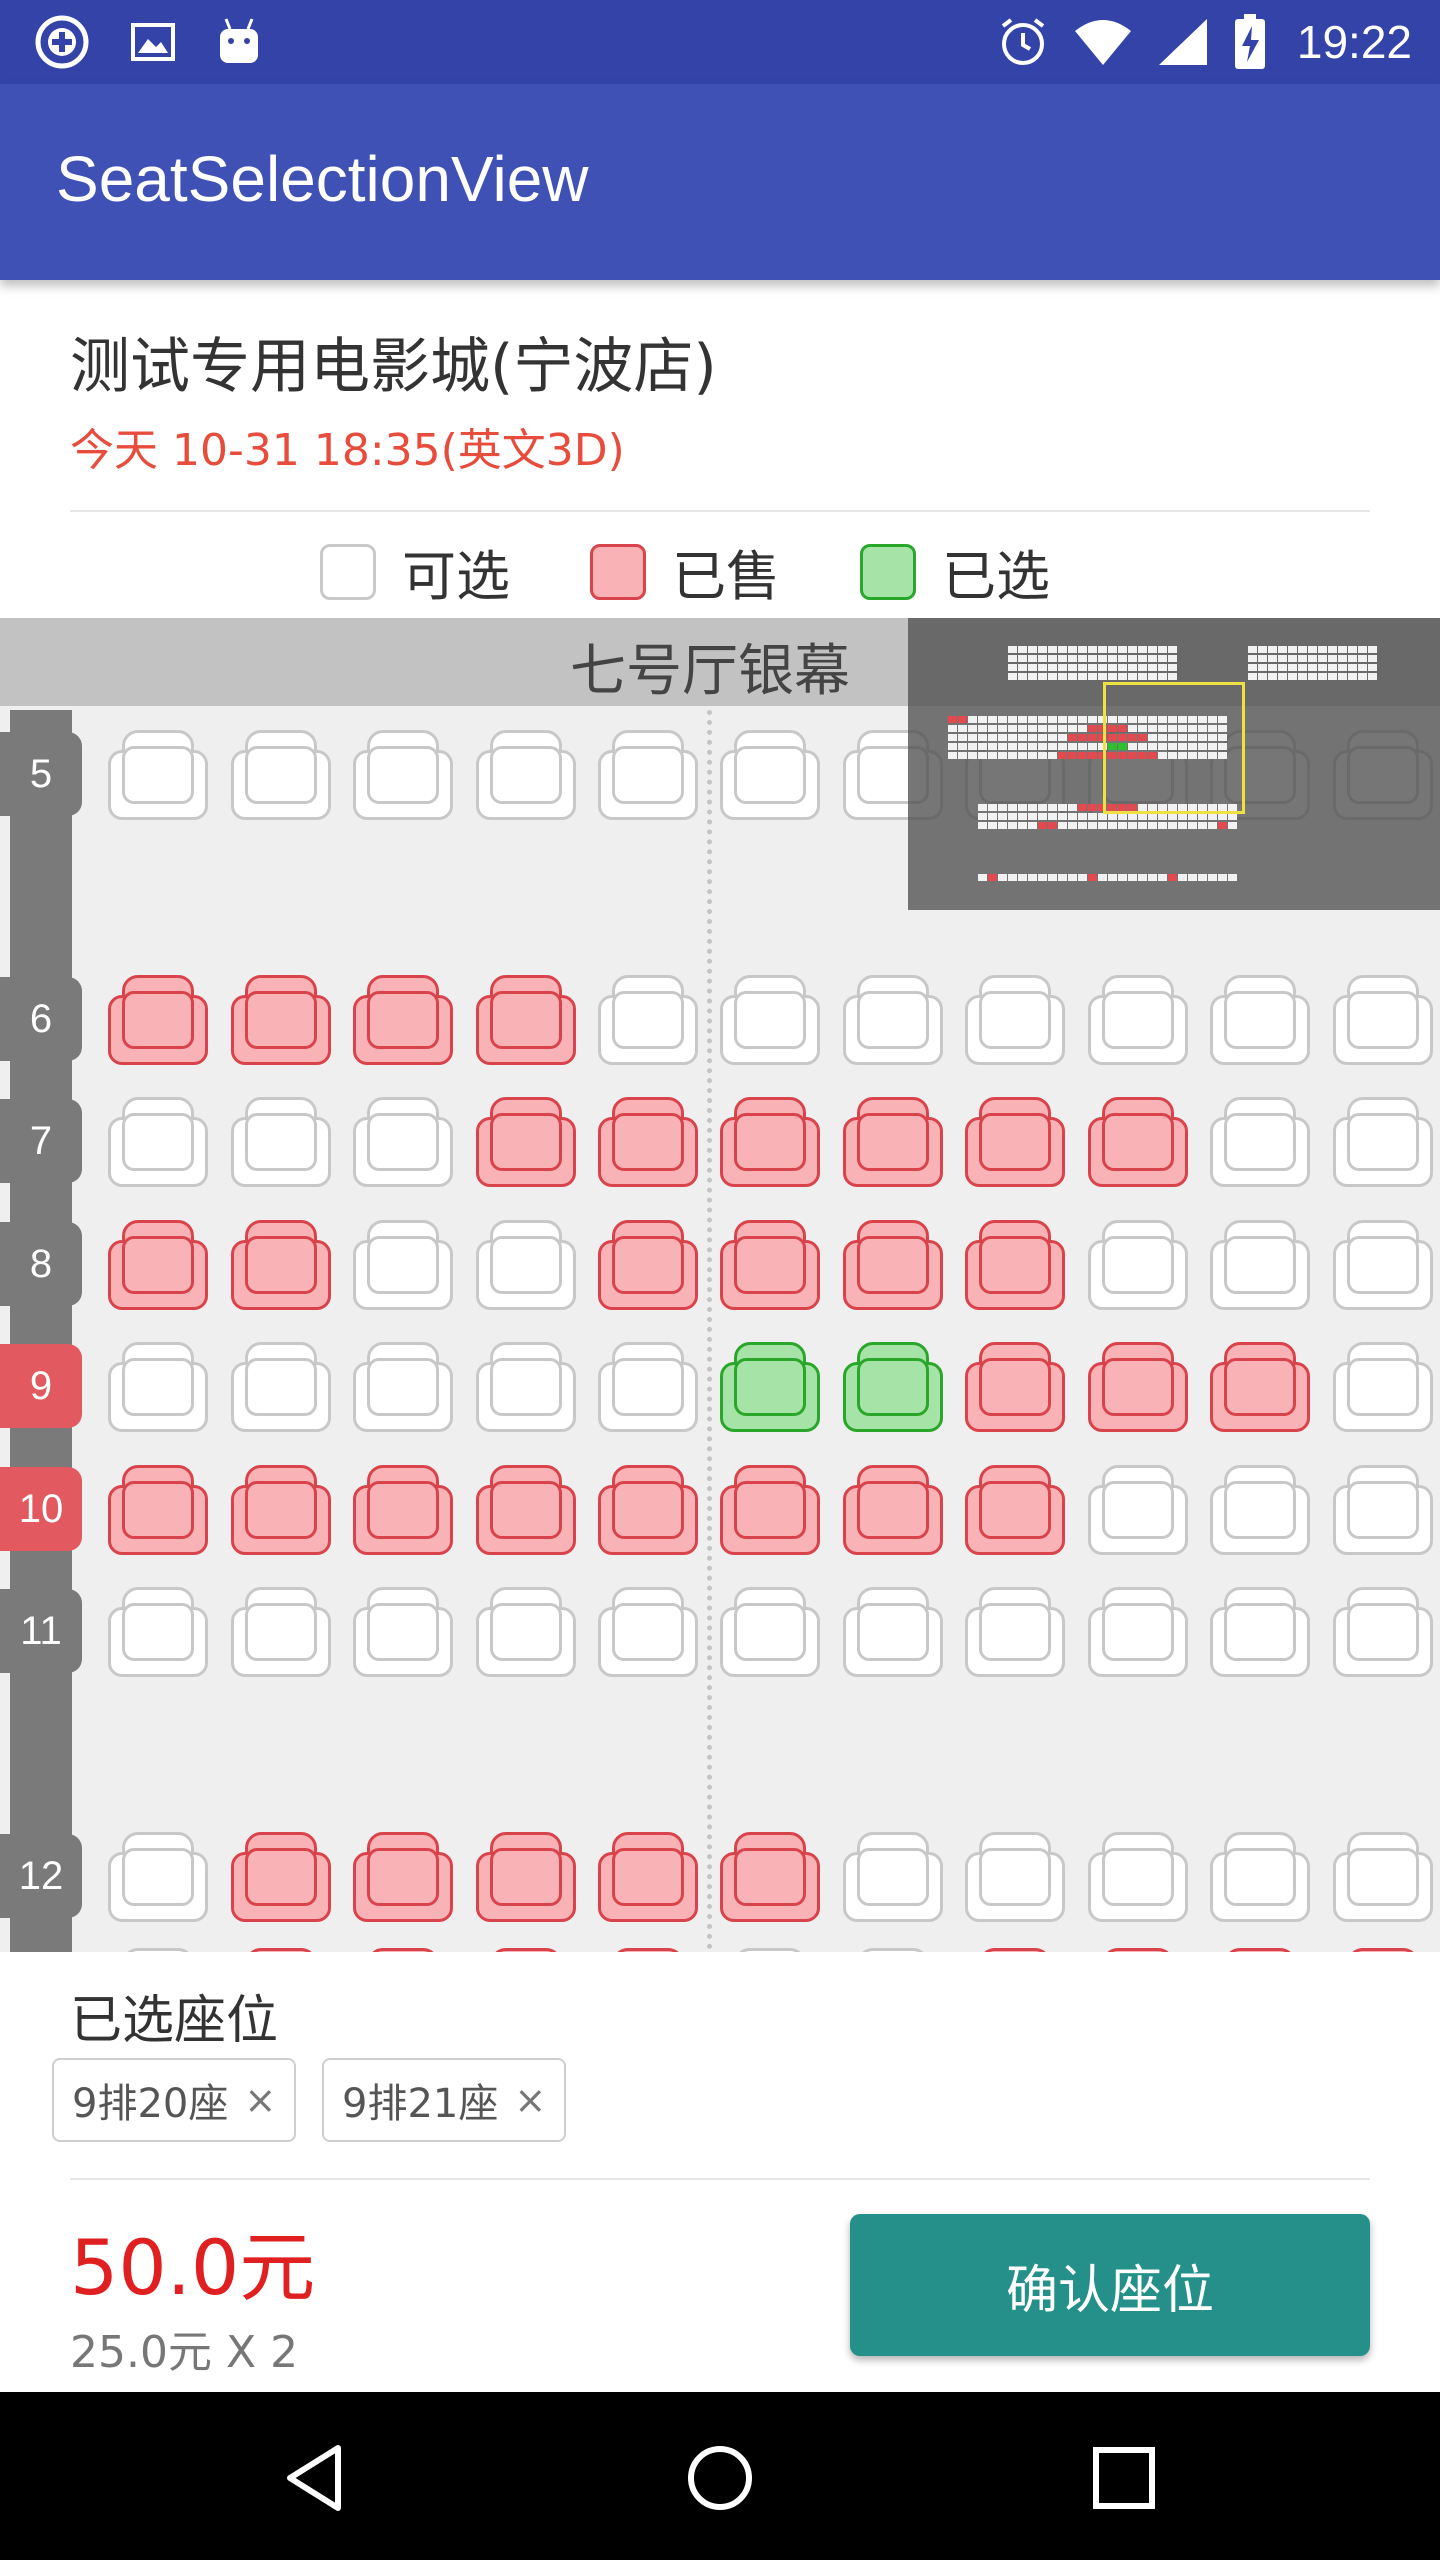 This screenshot has width=1440, height=2560. Describe the element at coordinates (1124, 2478) in the screenshot. I see `recents-icon` at that location.